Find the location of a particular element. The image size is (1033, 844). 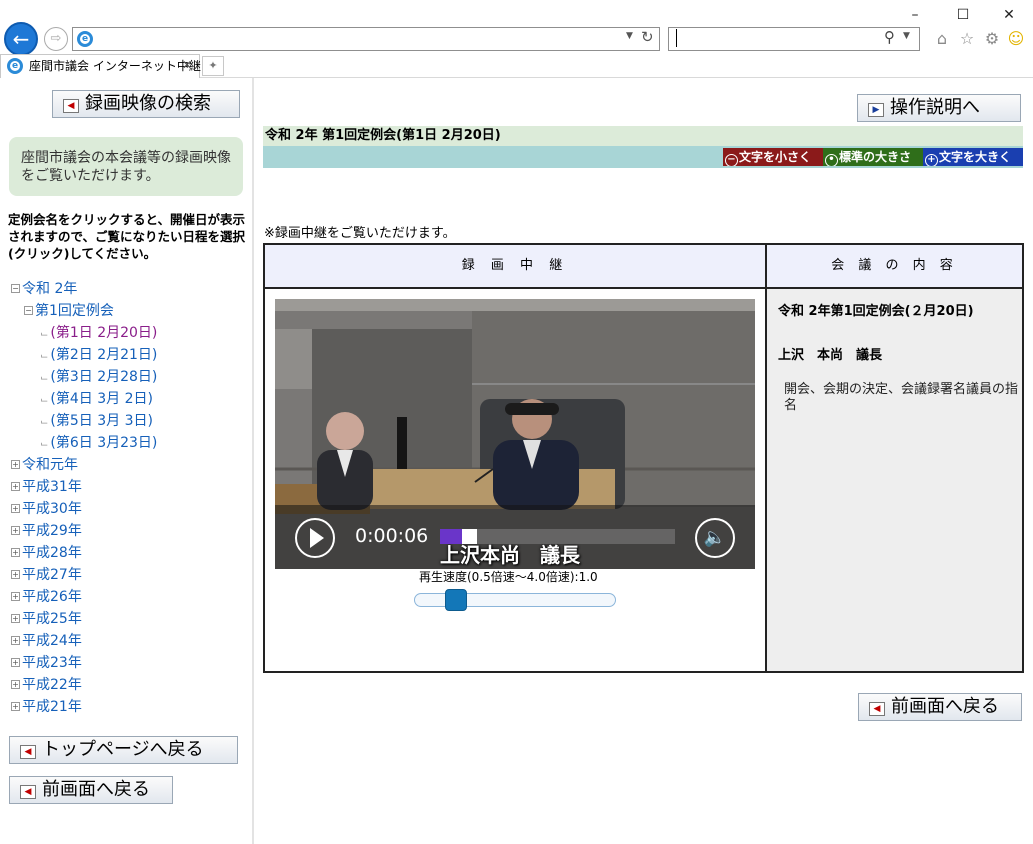

tree-year-5: + 平成28年 is located at coordinates (46, 553).